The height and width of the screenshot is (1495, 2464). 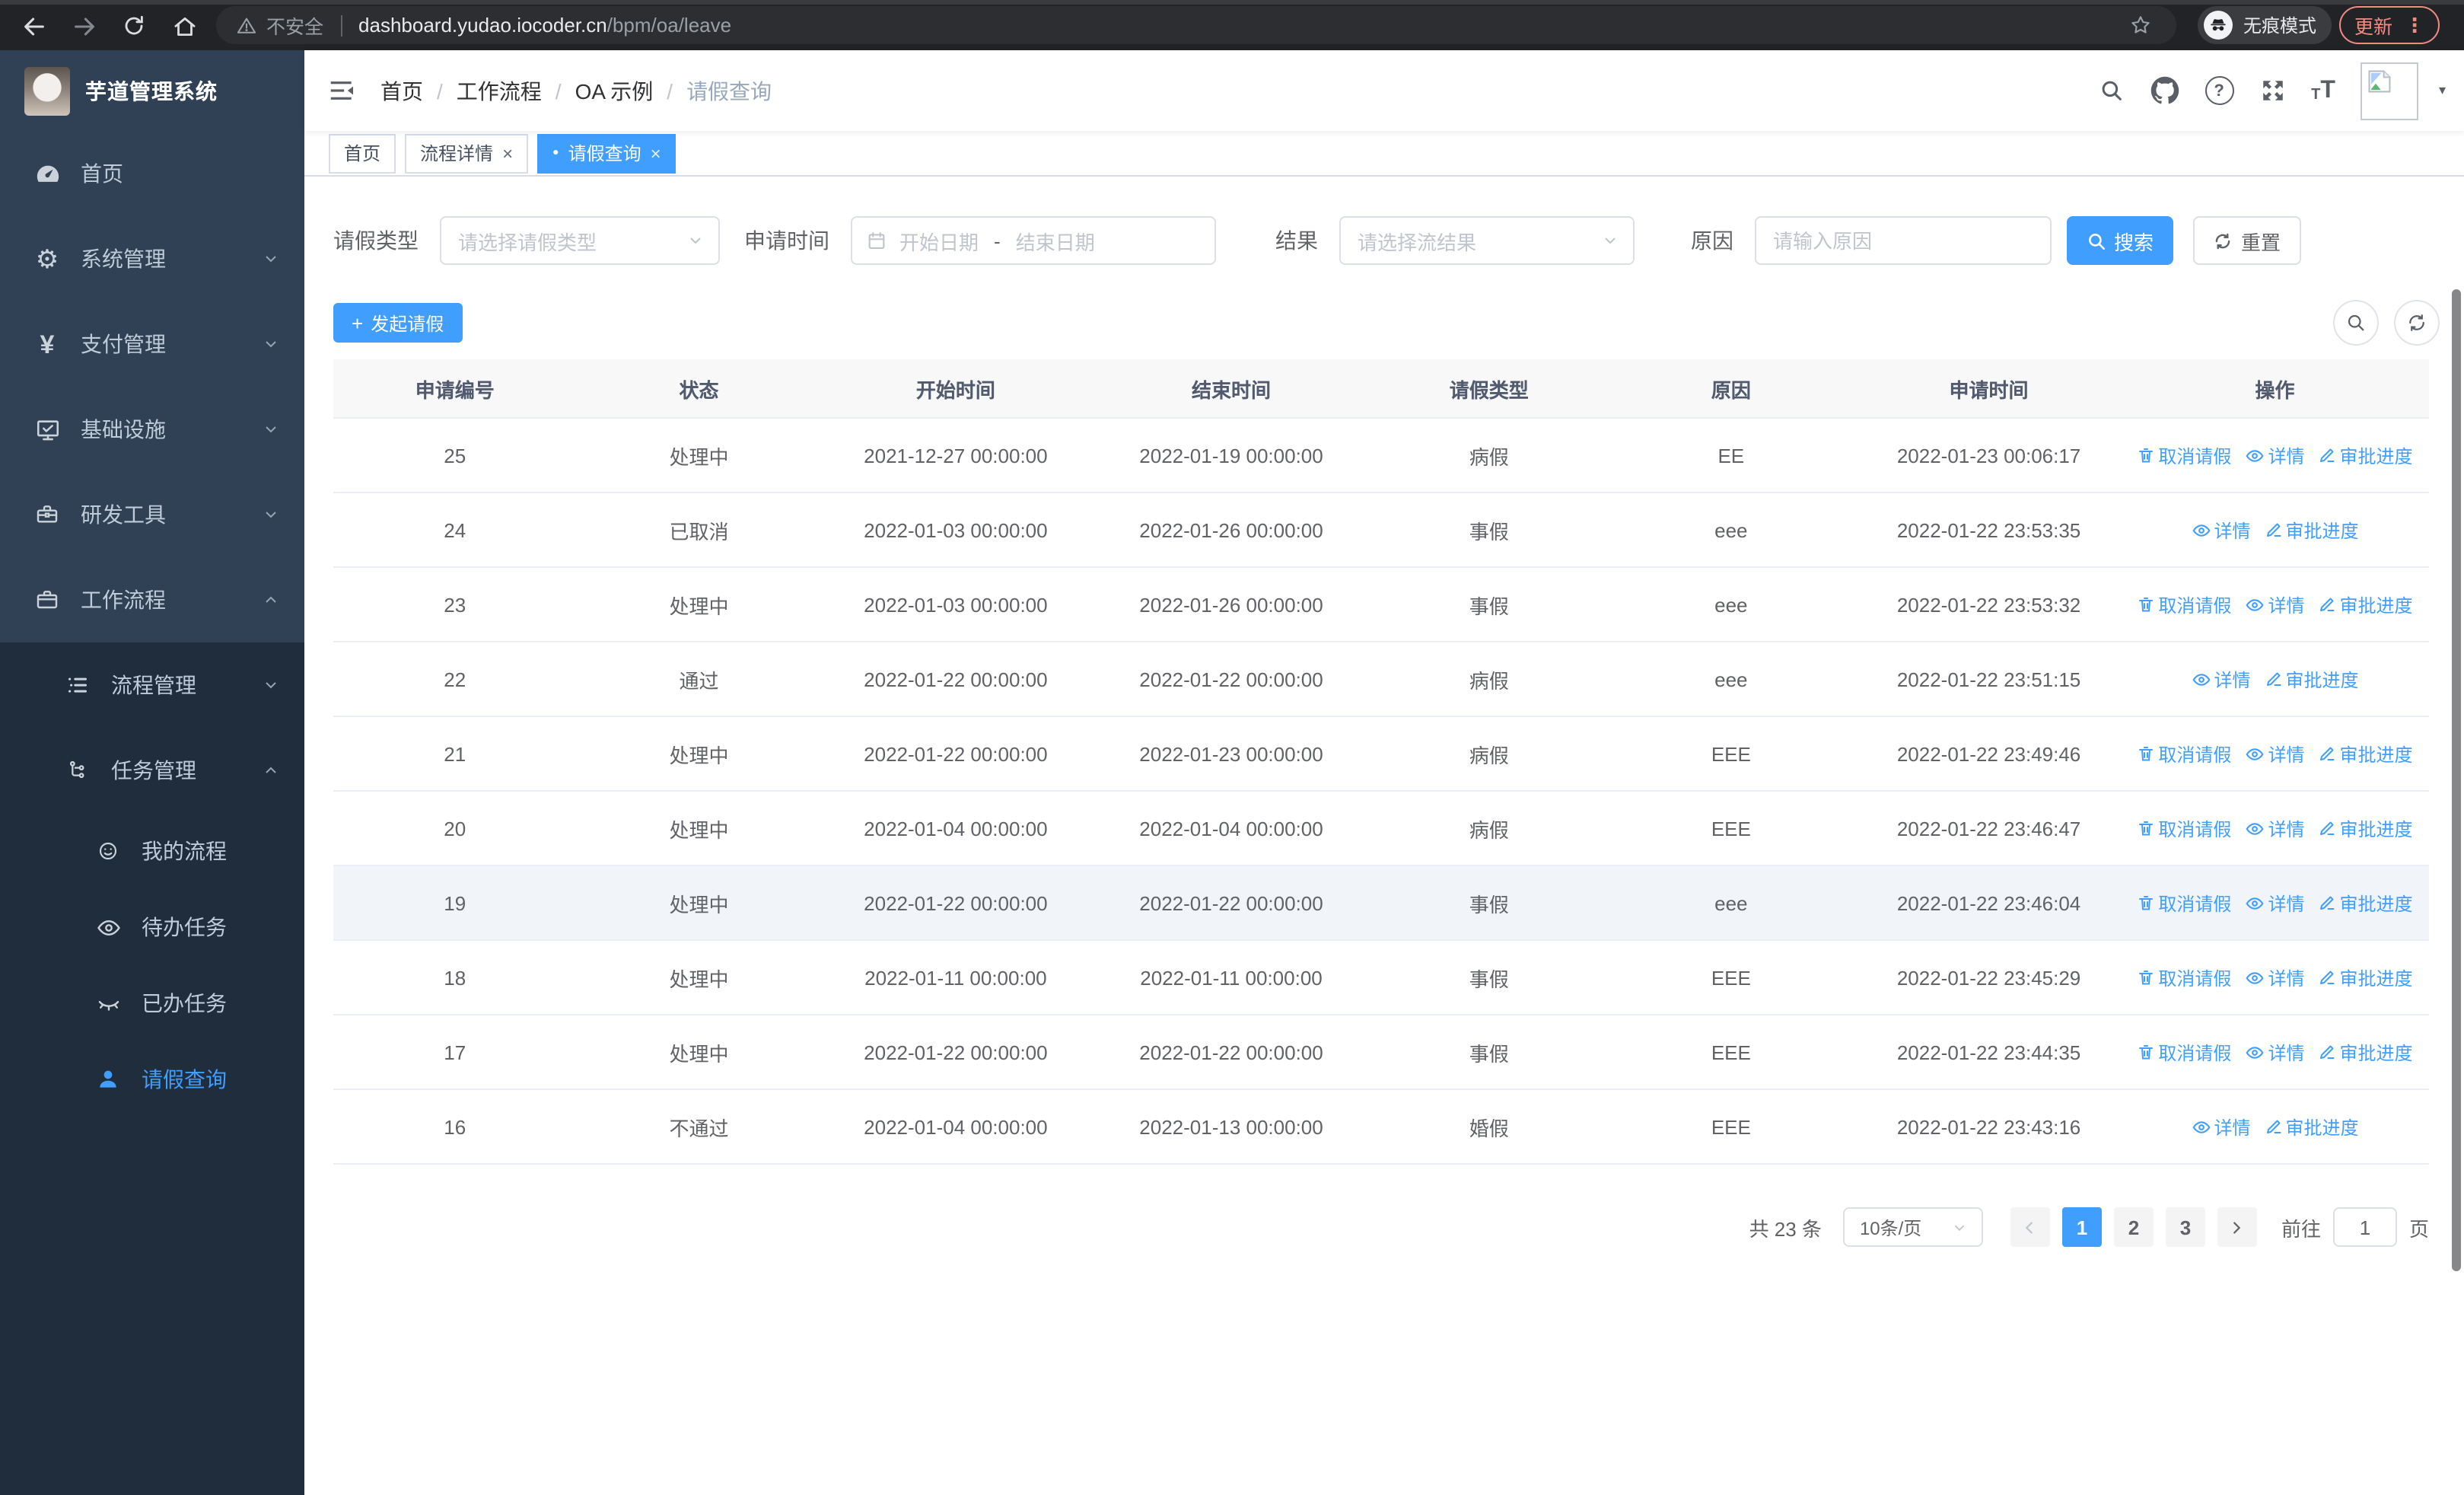 I want to click on home-icon, so click(x=184, y=26).